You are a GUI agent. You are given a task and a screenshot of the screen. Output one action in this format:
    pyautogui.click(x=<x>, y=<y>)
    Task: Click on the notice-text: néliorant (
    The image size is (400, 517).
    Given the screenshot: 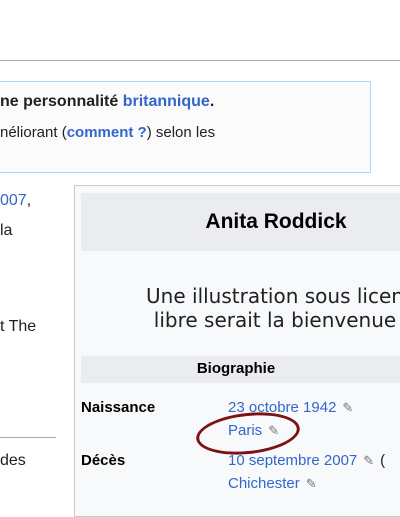 What is the action you would take?
    pyautogui.click(x=33, y=132)
    